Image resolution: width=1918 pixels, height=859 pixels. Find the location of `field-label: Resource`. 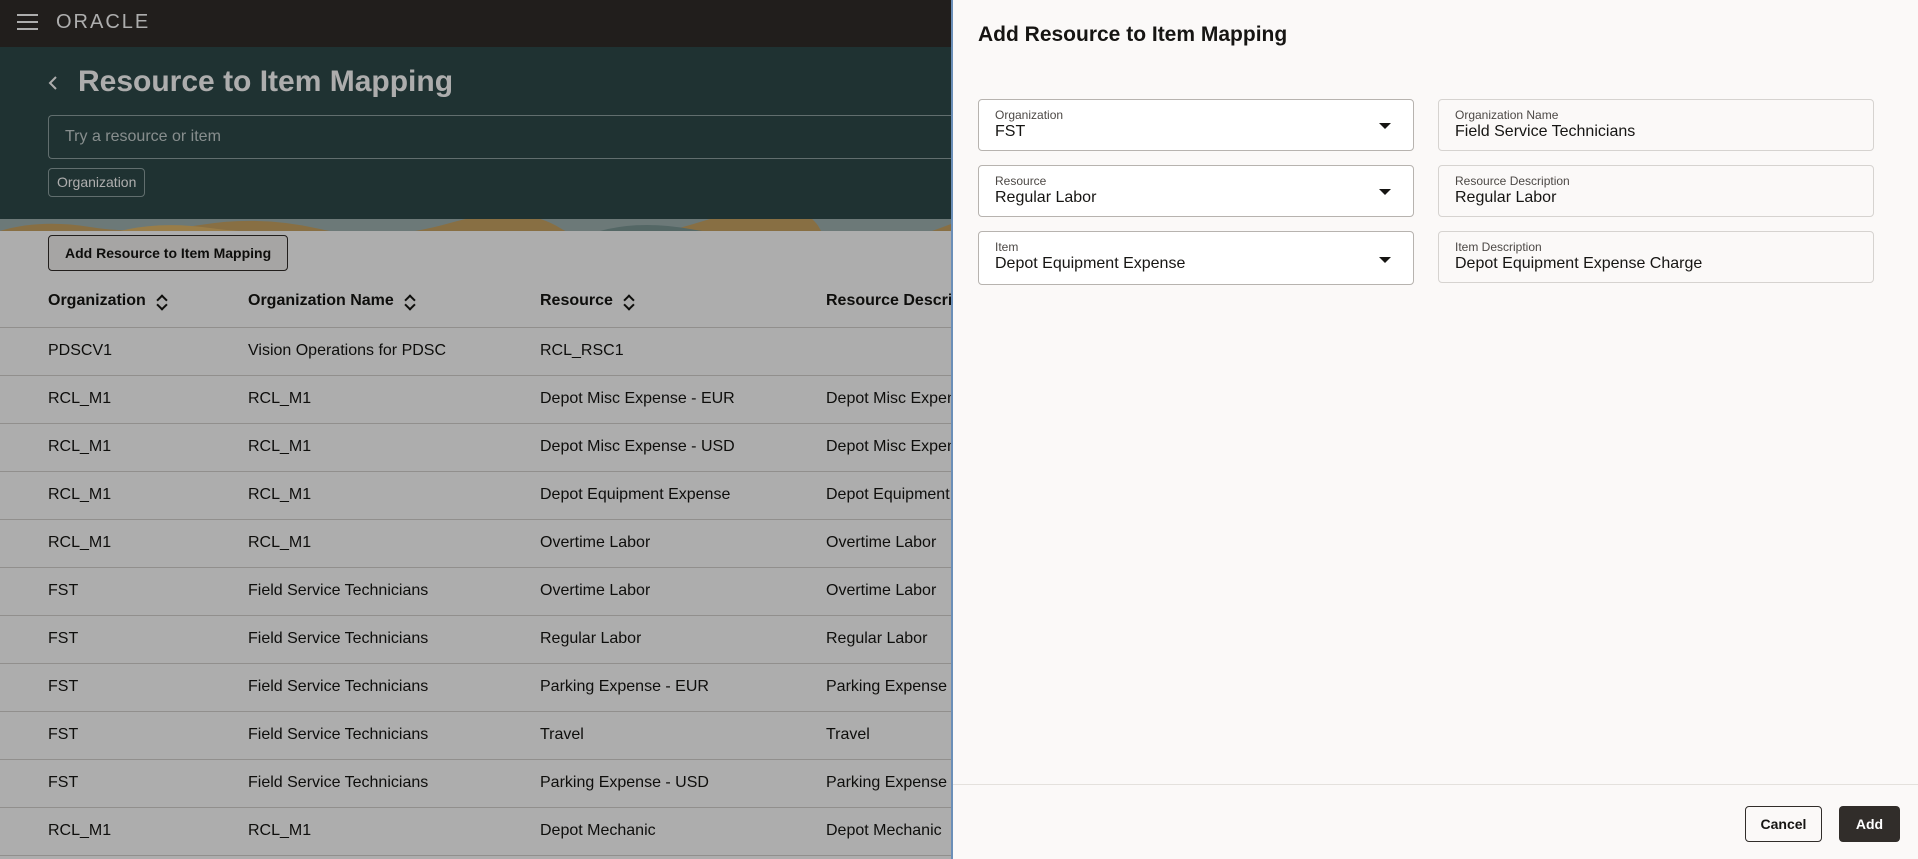

field-label: Resource is located at coordinates (1021, 181).